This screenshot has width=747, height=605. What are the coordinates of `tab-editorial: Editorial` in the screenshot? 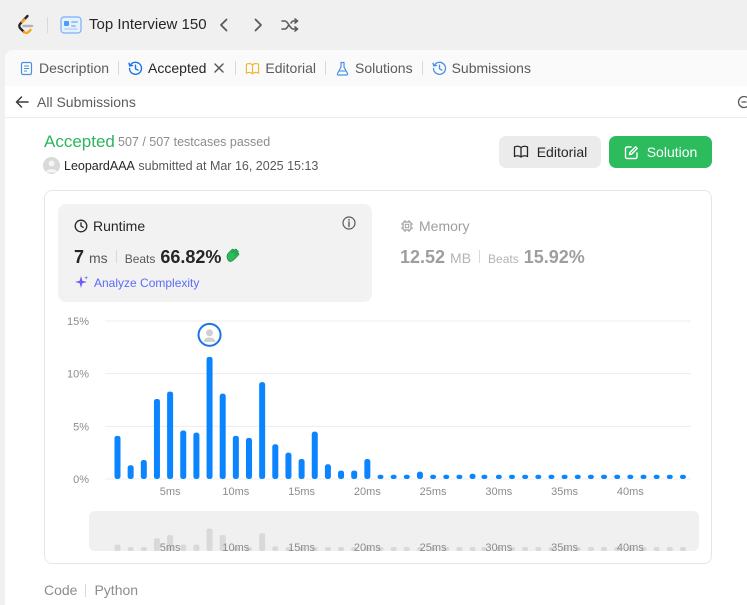 It's located at (280, 68).